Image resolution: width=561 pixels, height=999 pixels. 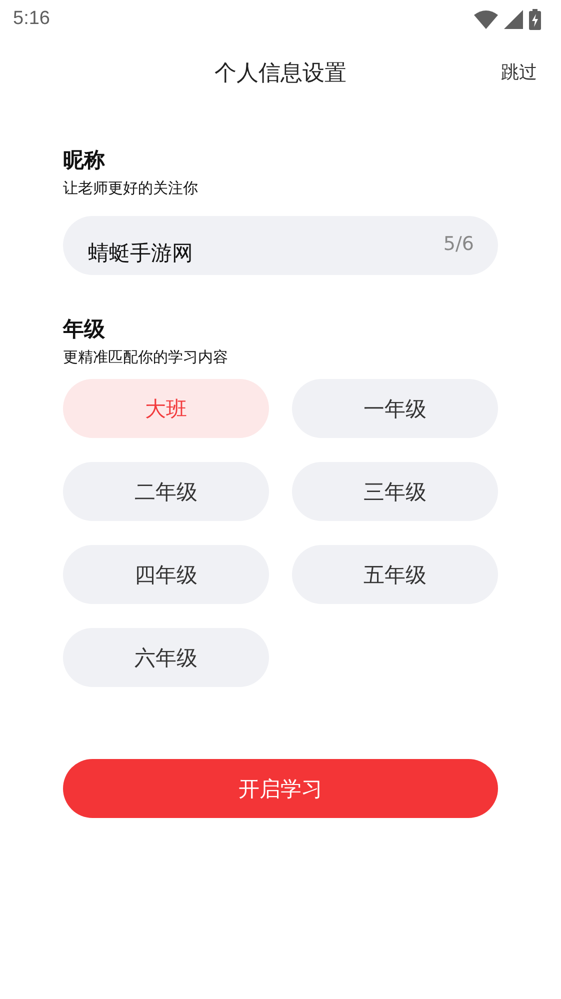 What do you see at coordinates (513, 19) in the screenshot?
I see `signal-icon` at bounding box center [513, 19].